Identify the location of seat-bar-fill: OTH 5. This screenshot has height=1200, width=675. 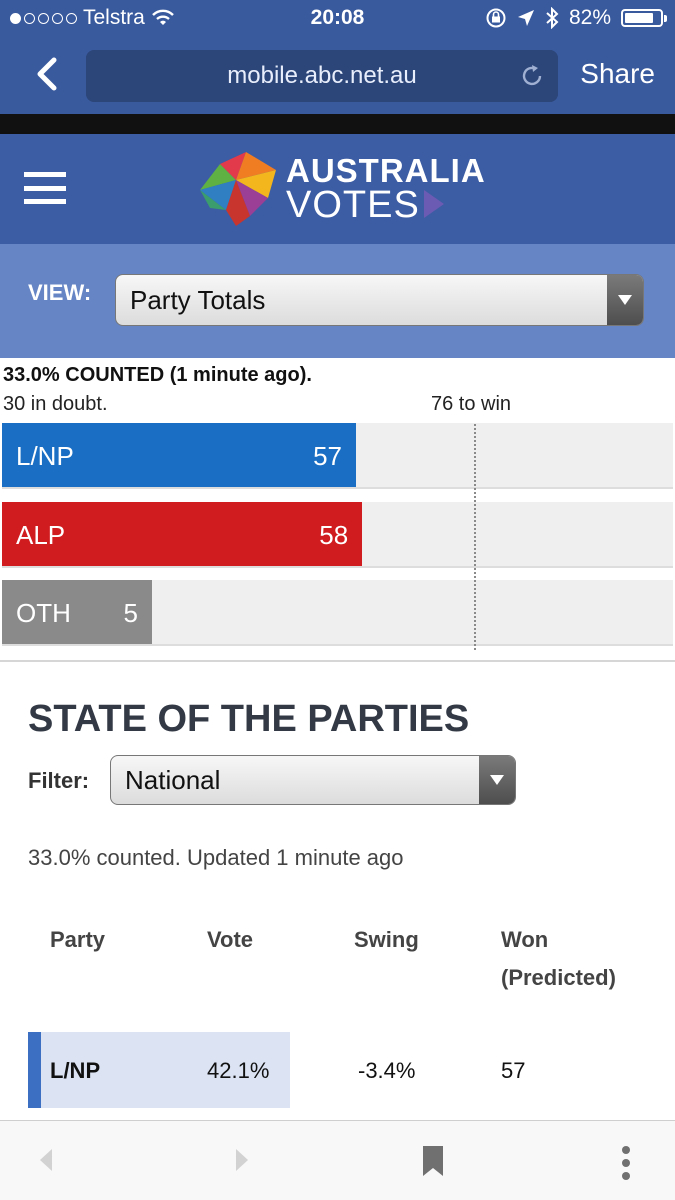
(77, 612).